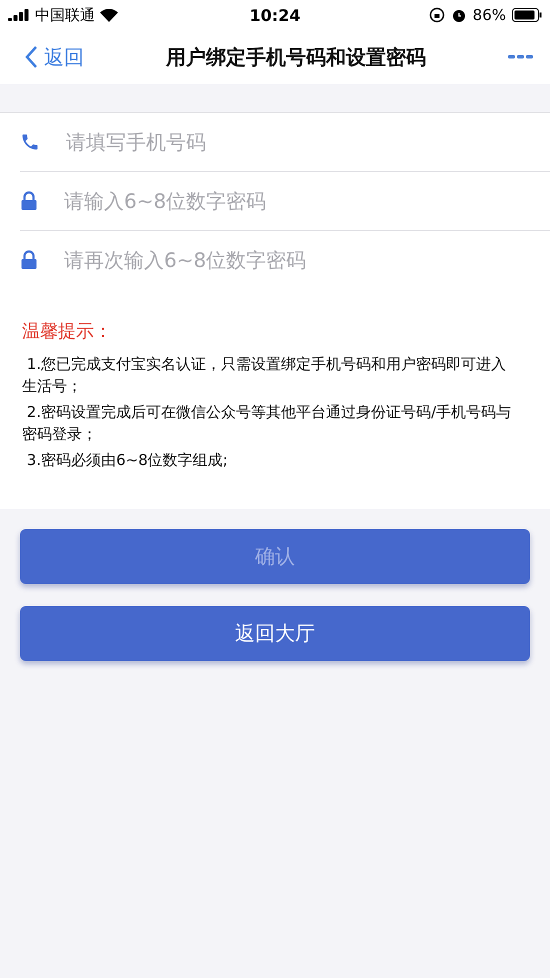  I want to click on tips-title: 温馨提示：, so click(67, 331).